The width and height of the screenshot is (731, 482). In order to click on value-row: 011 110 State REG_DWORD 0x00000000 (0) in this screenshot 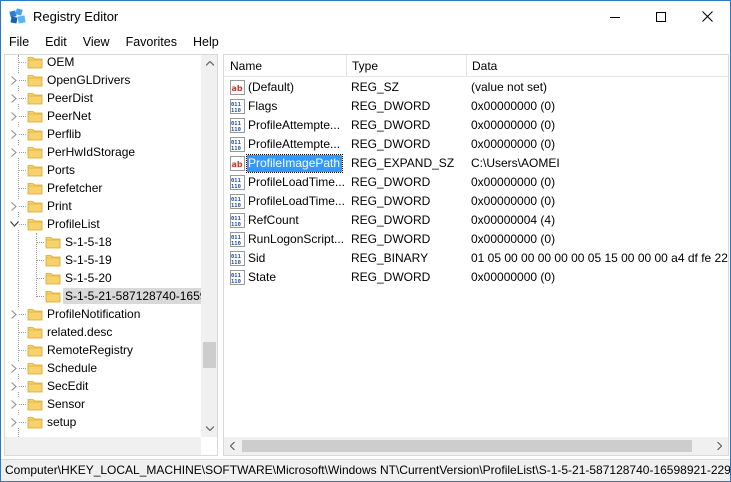, I will do `click(476, 277)`.